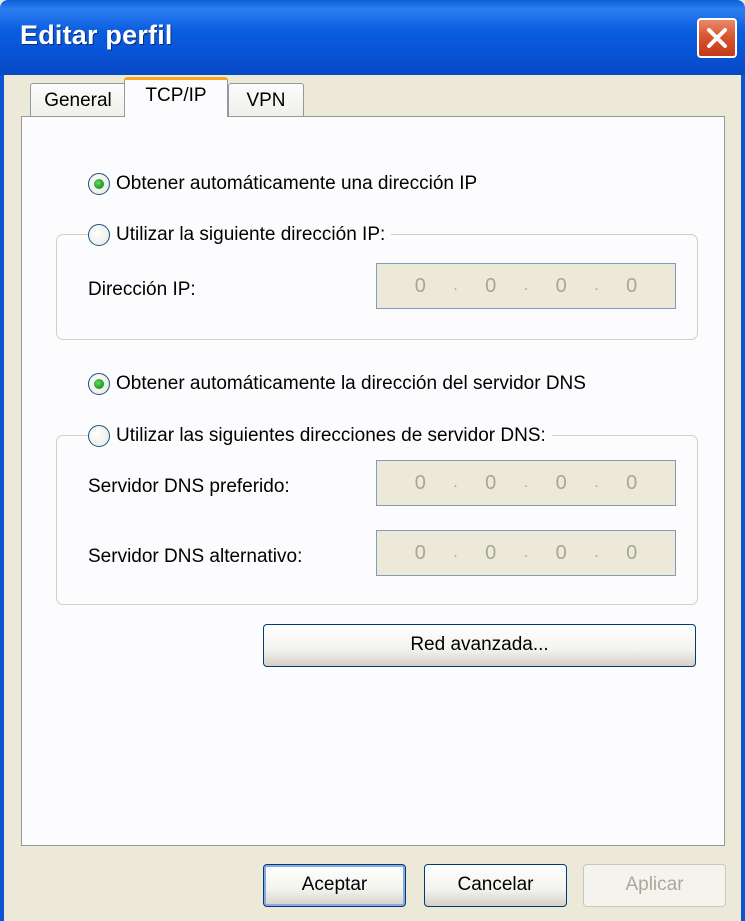  I want to click on ip-octet-2: 0, so click(491, 285).